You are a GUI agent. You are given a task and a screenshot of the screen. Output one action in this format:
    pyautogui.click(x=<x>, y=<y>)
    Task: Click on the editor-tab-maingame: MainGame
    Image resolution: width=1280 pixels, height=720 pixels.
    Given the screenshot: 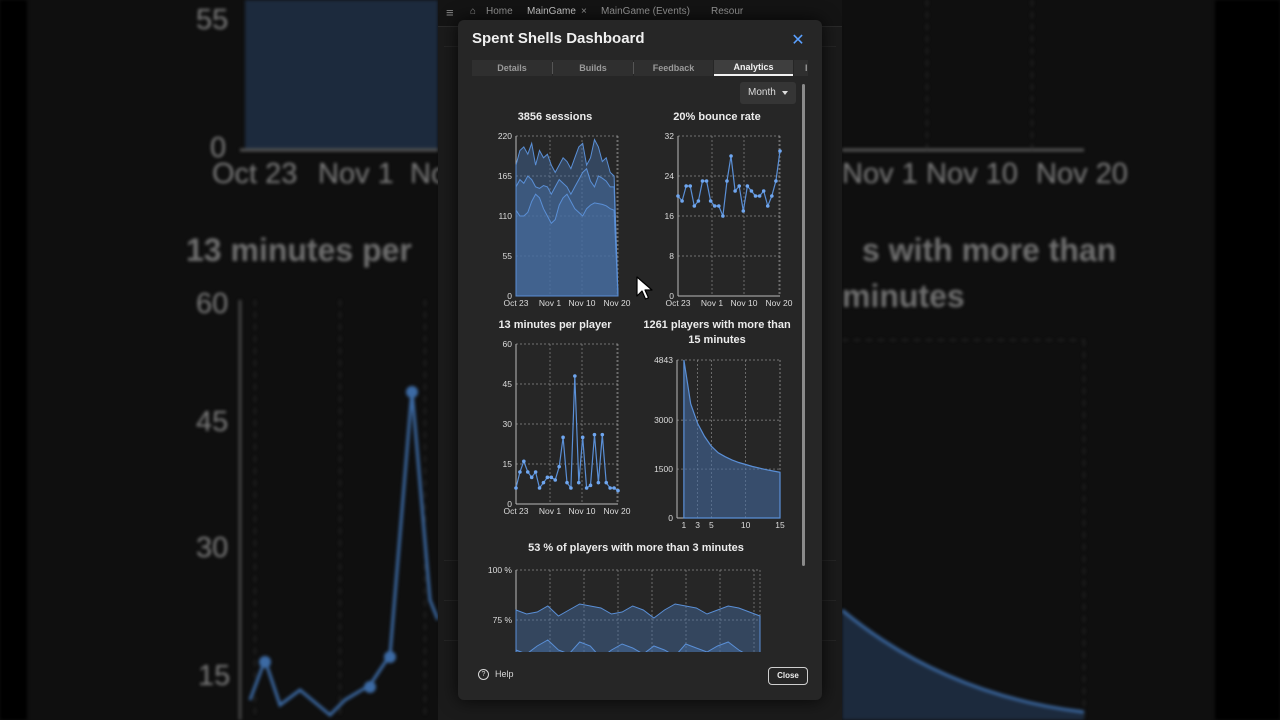 What is the action you would take?
    pyautogui.click(x=551, y=11)
    